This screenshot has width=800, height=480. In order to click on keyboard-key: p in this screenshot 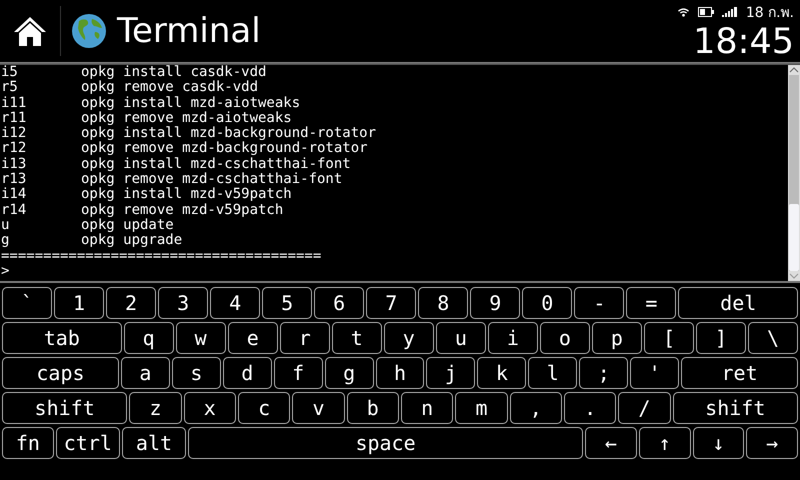, I will do `click(617, 338)`.